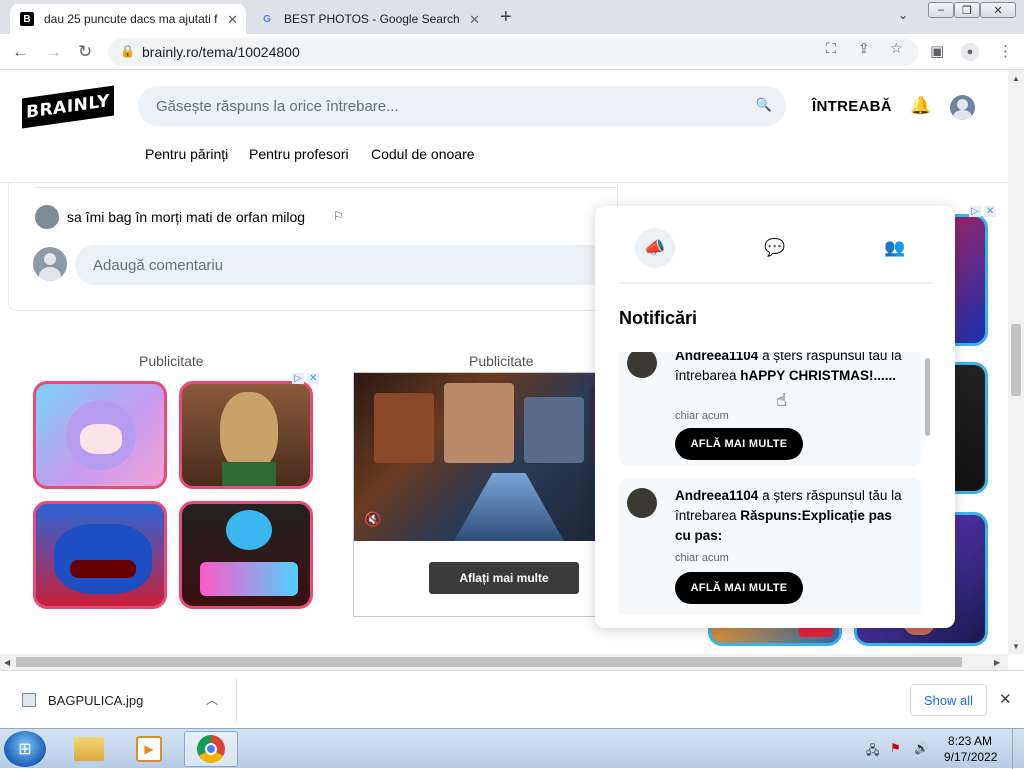 The height and width of the screenshot is (769, 1024). Describe the element at coordinates (506, 17) in the screenshot. I see `new-tab-button: +` at that location.